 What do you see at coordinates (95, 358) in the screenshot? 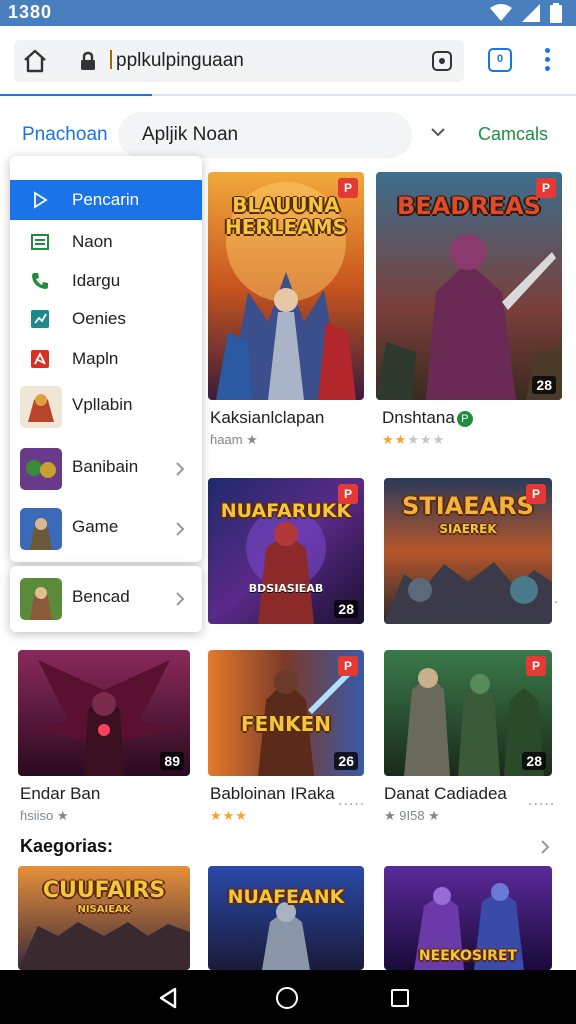
I see `menu-item-label: Mapln` at bounding box center [95, 358].